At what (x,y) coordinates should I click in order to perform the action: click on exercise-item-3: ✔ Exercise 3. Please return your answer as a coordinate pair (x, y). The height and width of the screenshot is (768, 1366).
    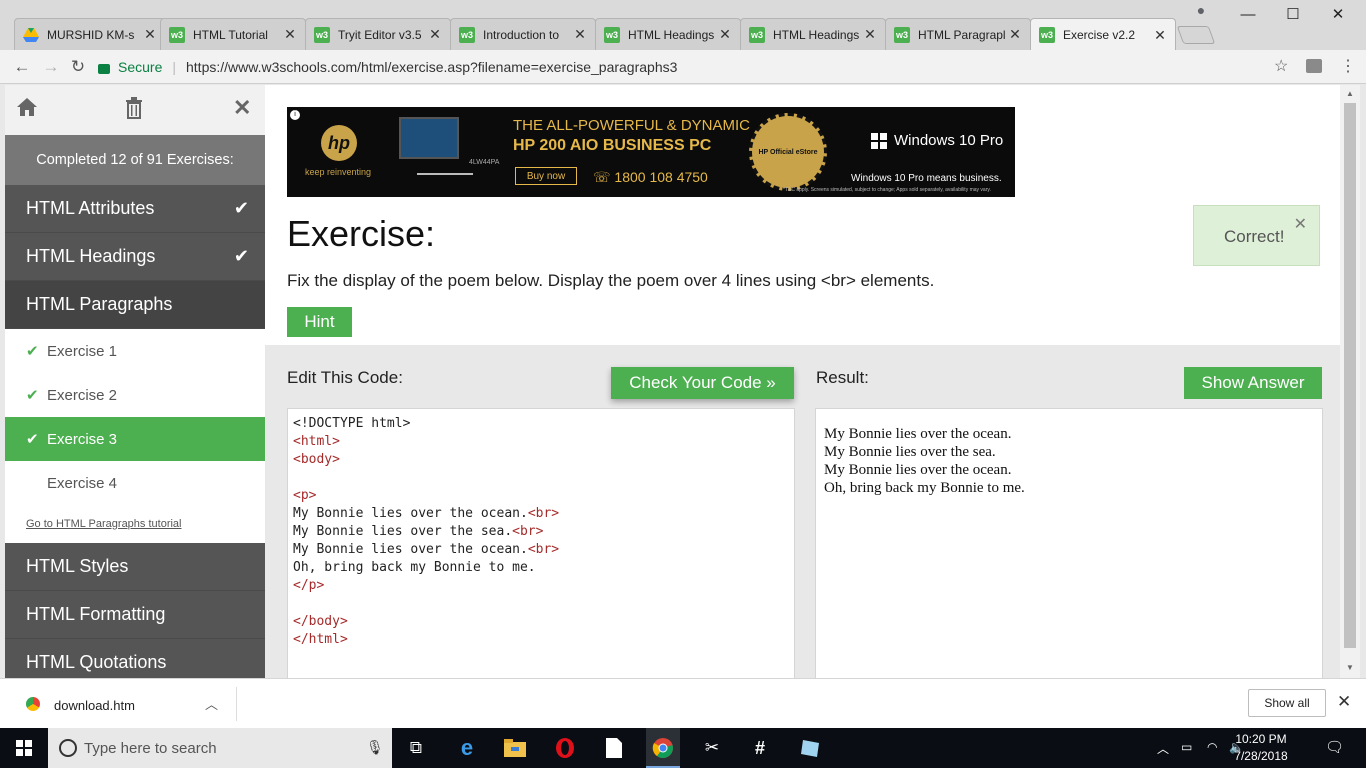
    Looking at the image, I should click on (135, 439).